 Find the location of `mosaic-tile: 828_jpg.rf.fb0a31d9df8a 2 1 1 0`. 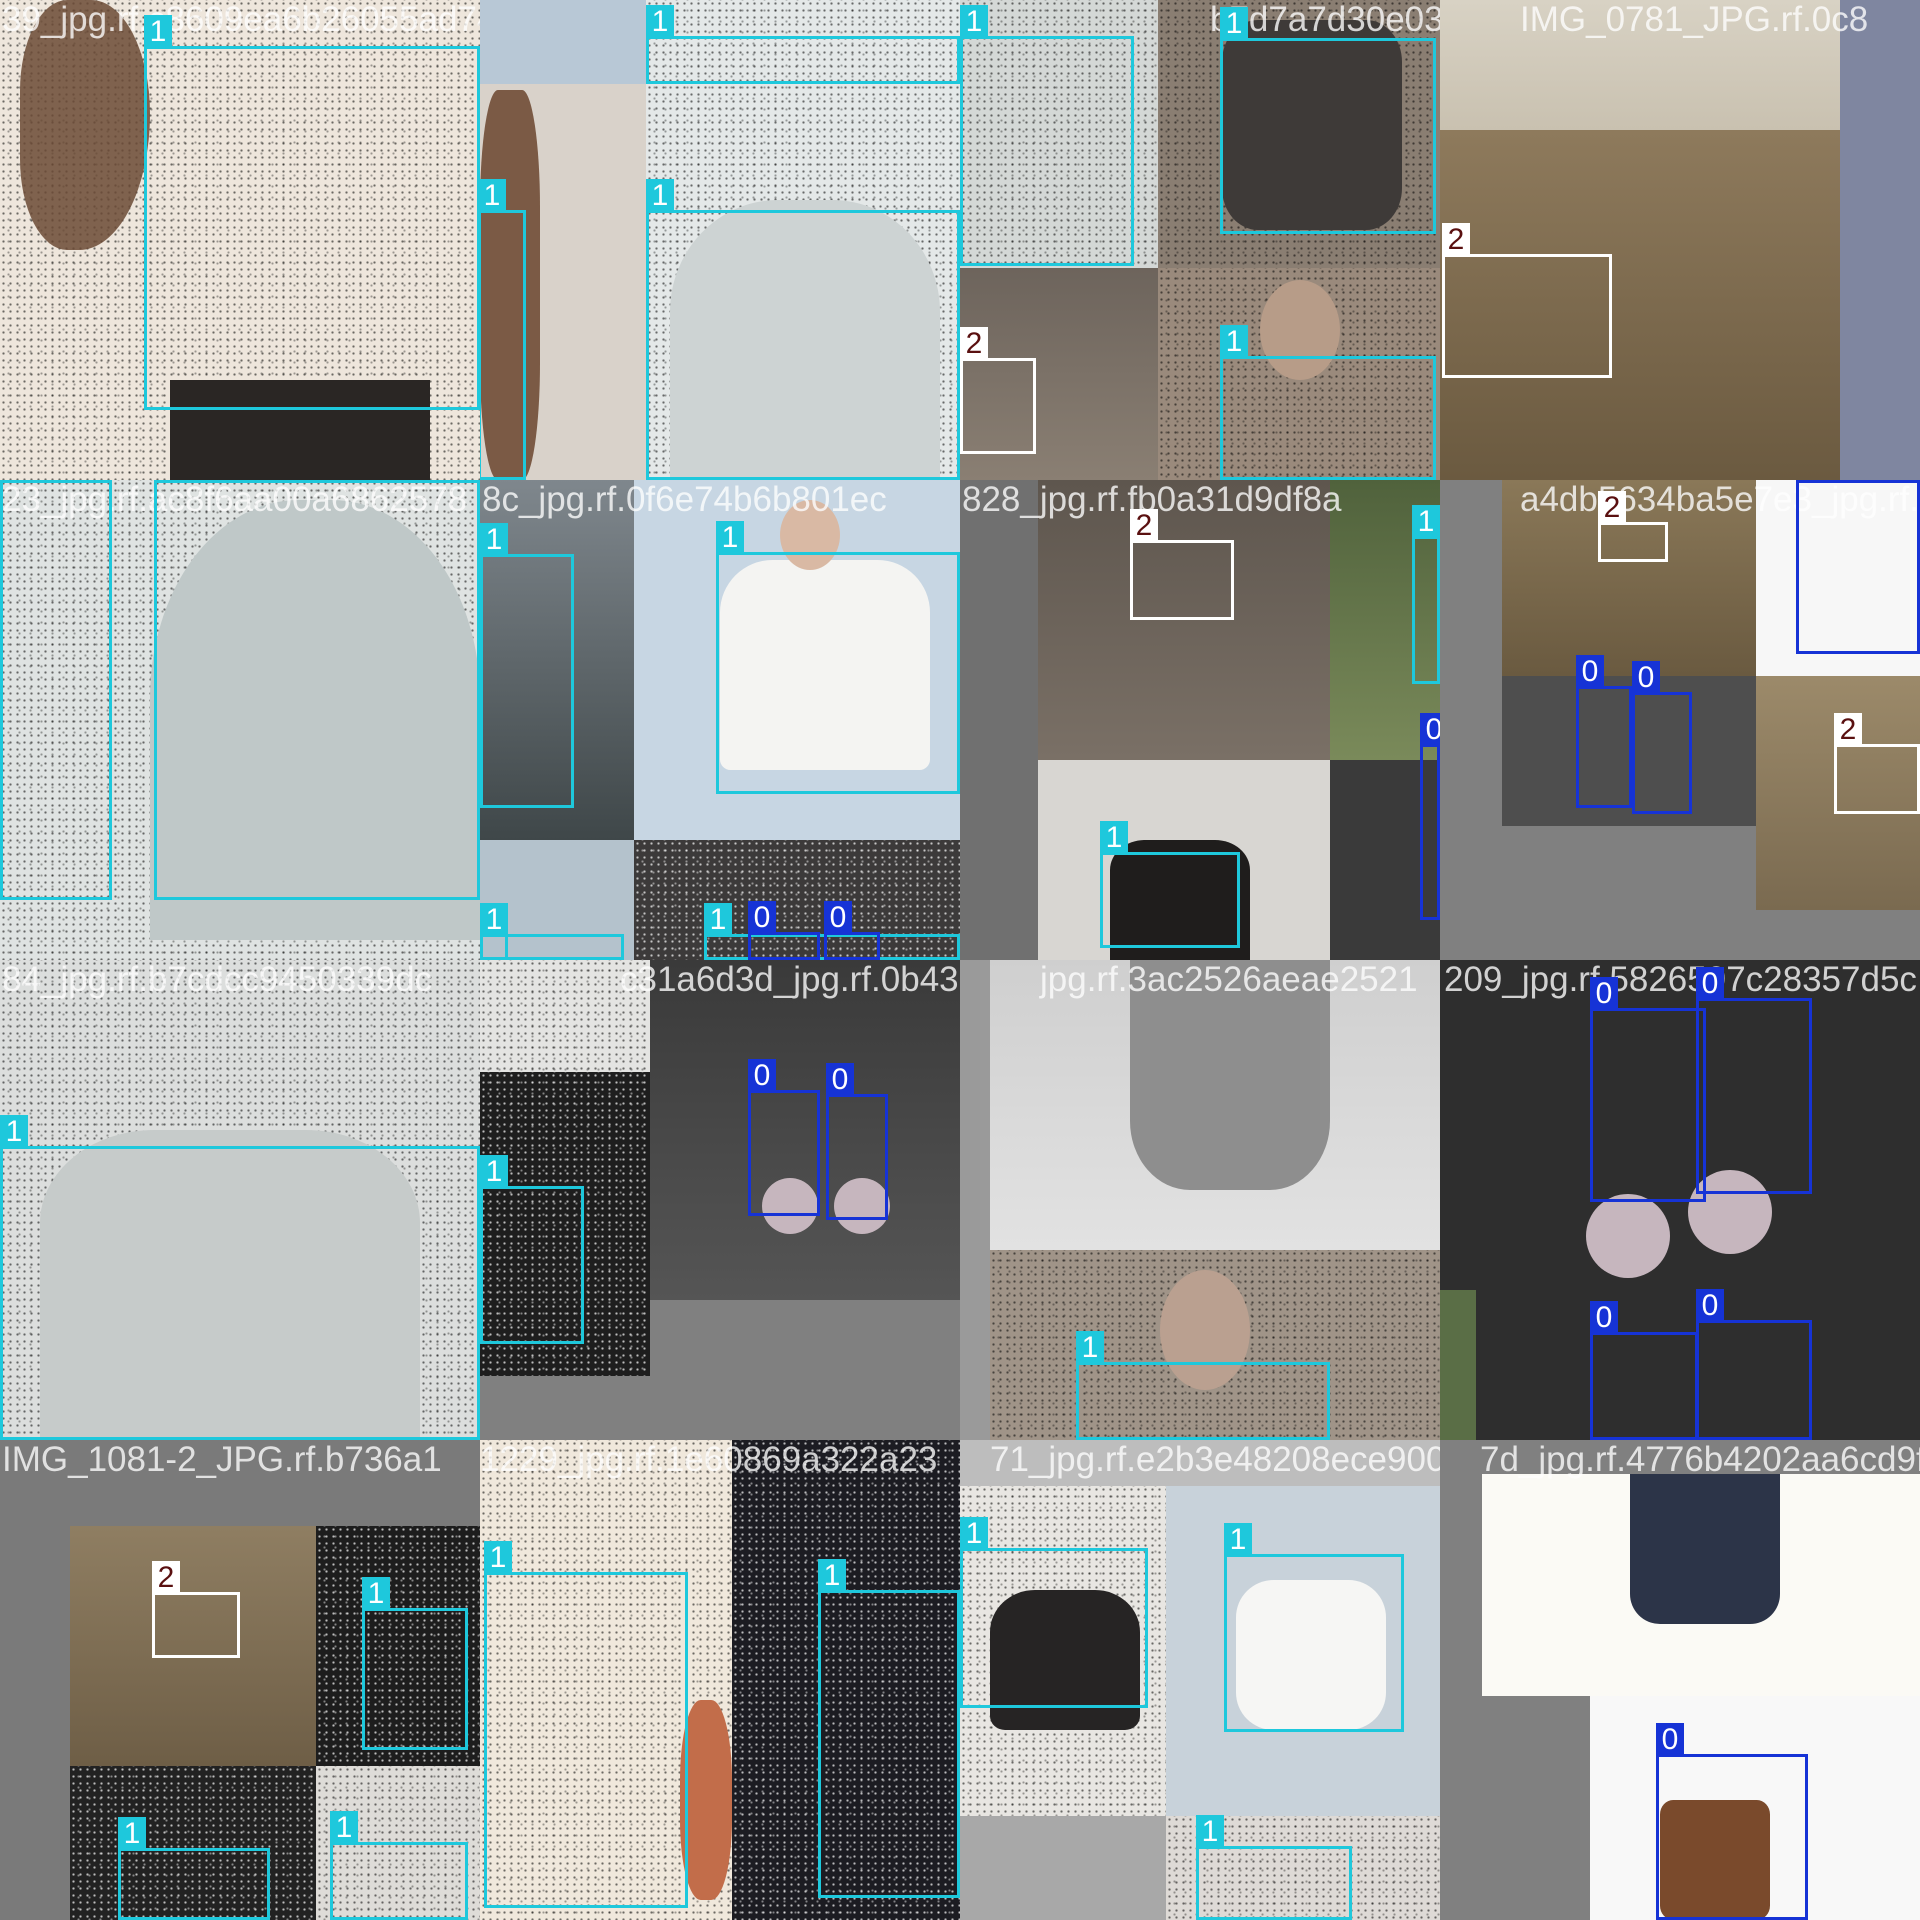

mosaic-tile: 828_jpg.rf.fb0a31d9df8a 2 1 1 0 is located at coordinates (1200, 720).